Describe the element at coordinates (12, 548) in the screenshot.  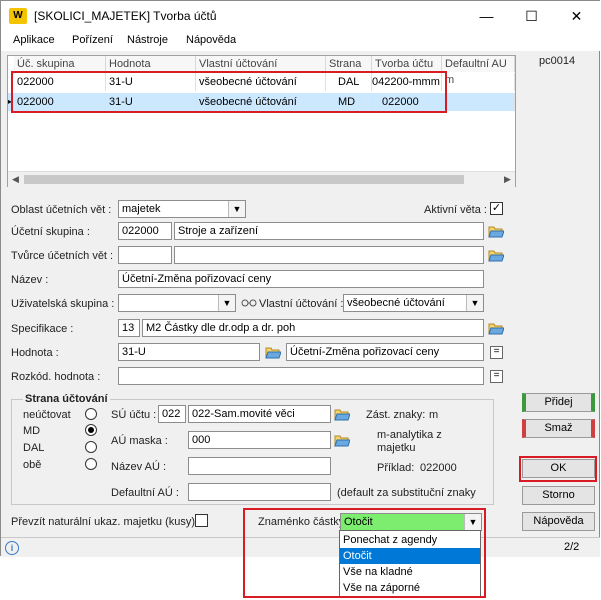
I see `info-icon: i` at that location.